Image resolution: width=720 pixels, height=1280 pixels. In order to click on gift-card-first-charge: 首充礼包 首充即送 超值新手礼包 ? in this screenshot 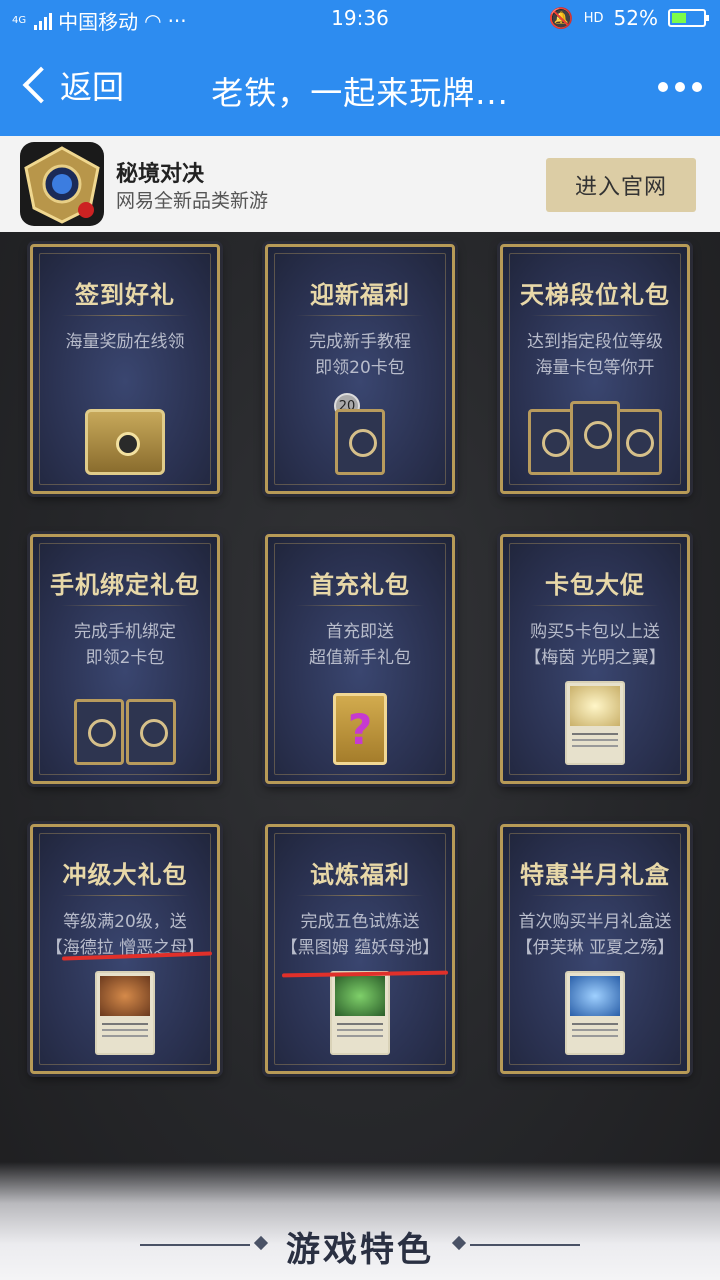, I will do `click(360, 659)`.